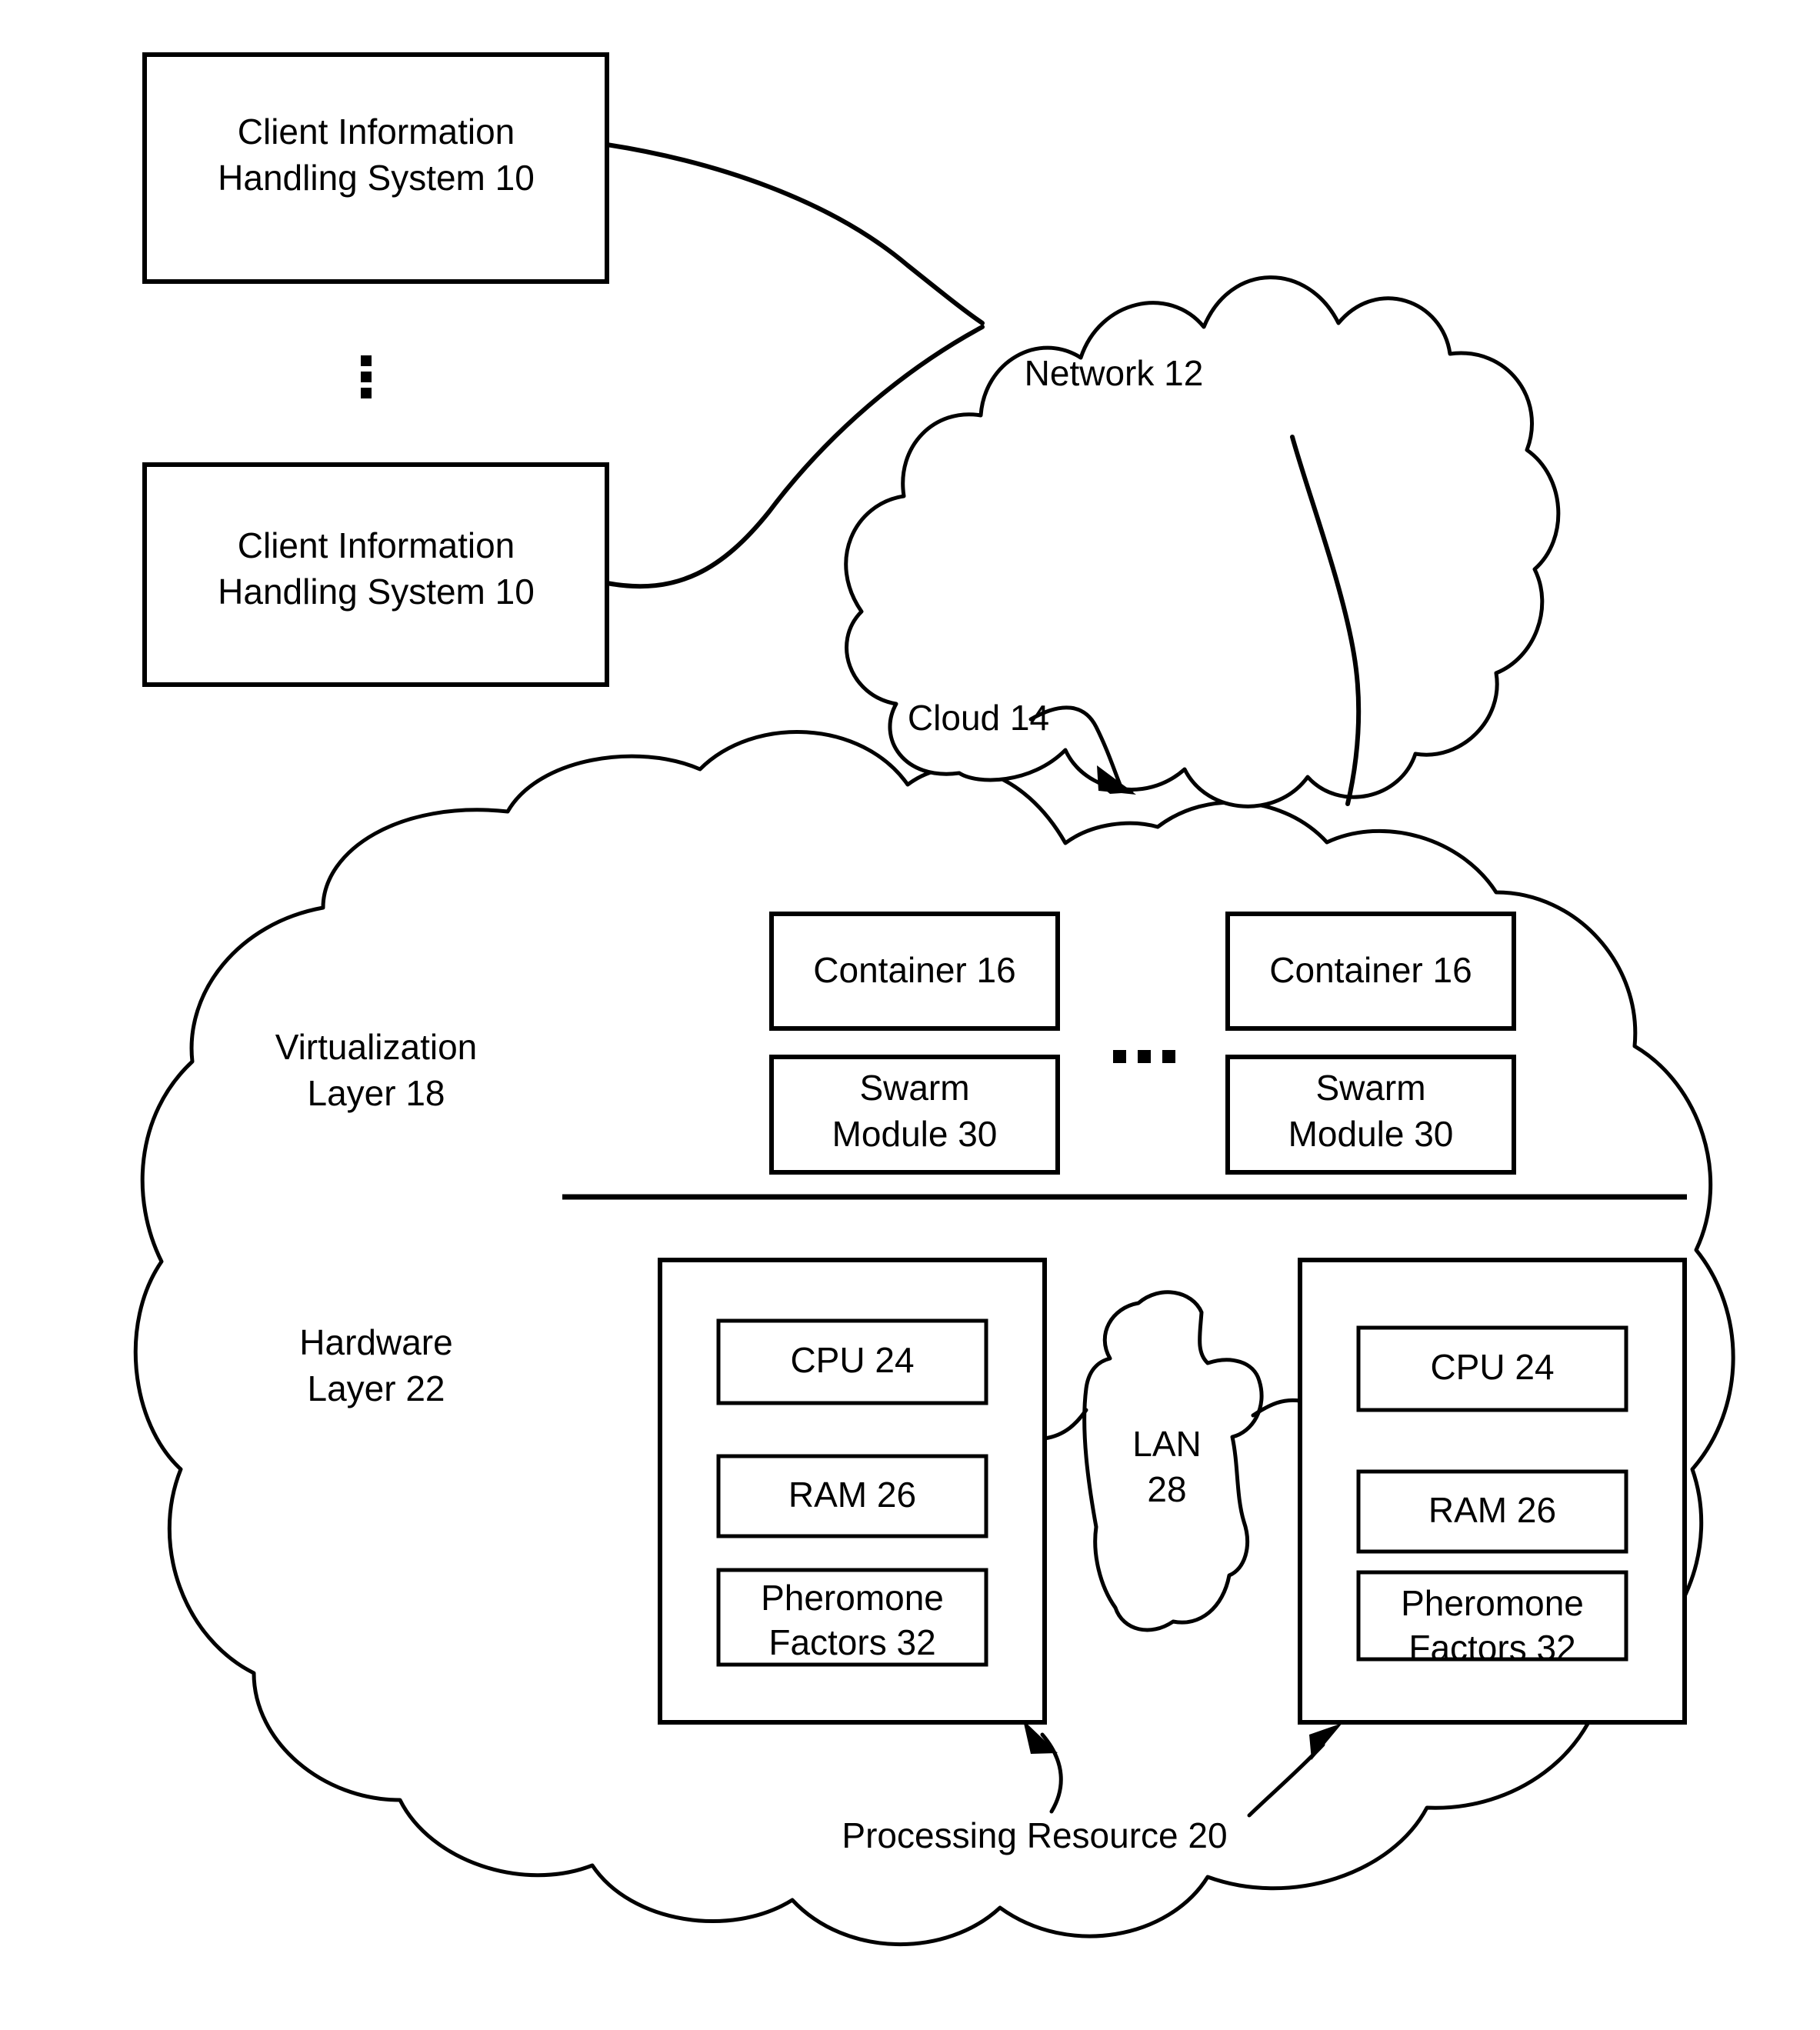 Image resolution: width=1820 pixels, height=2030 pixels. What do you see at coordinates (1492, 1648) in the screenshot?
I see `pheromone-factors-label-right-line2: Factors 32` at bounding box center [1492, 1648].